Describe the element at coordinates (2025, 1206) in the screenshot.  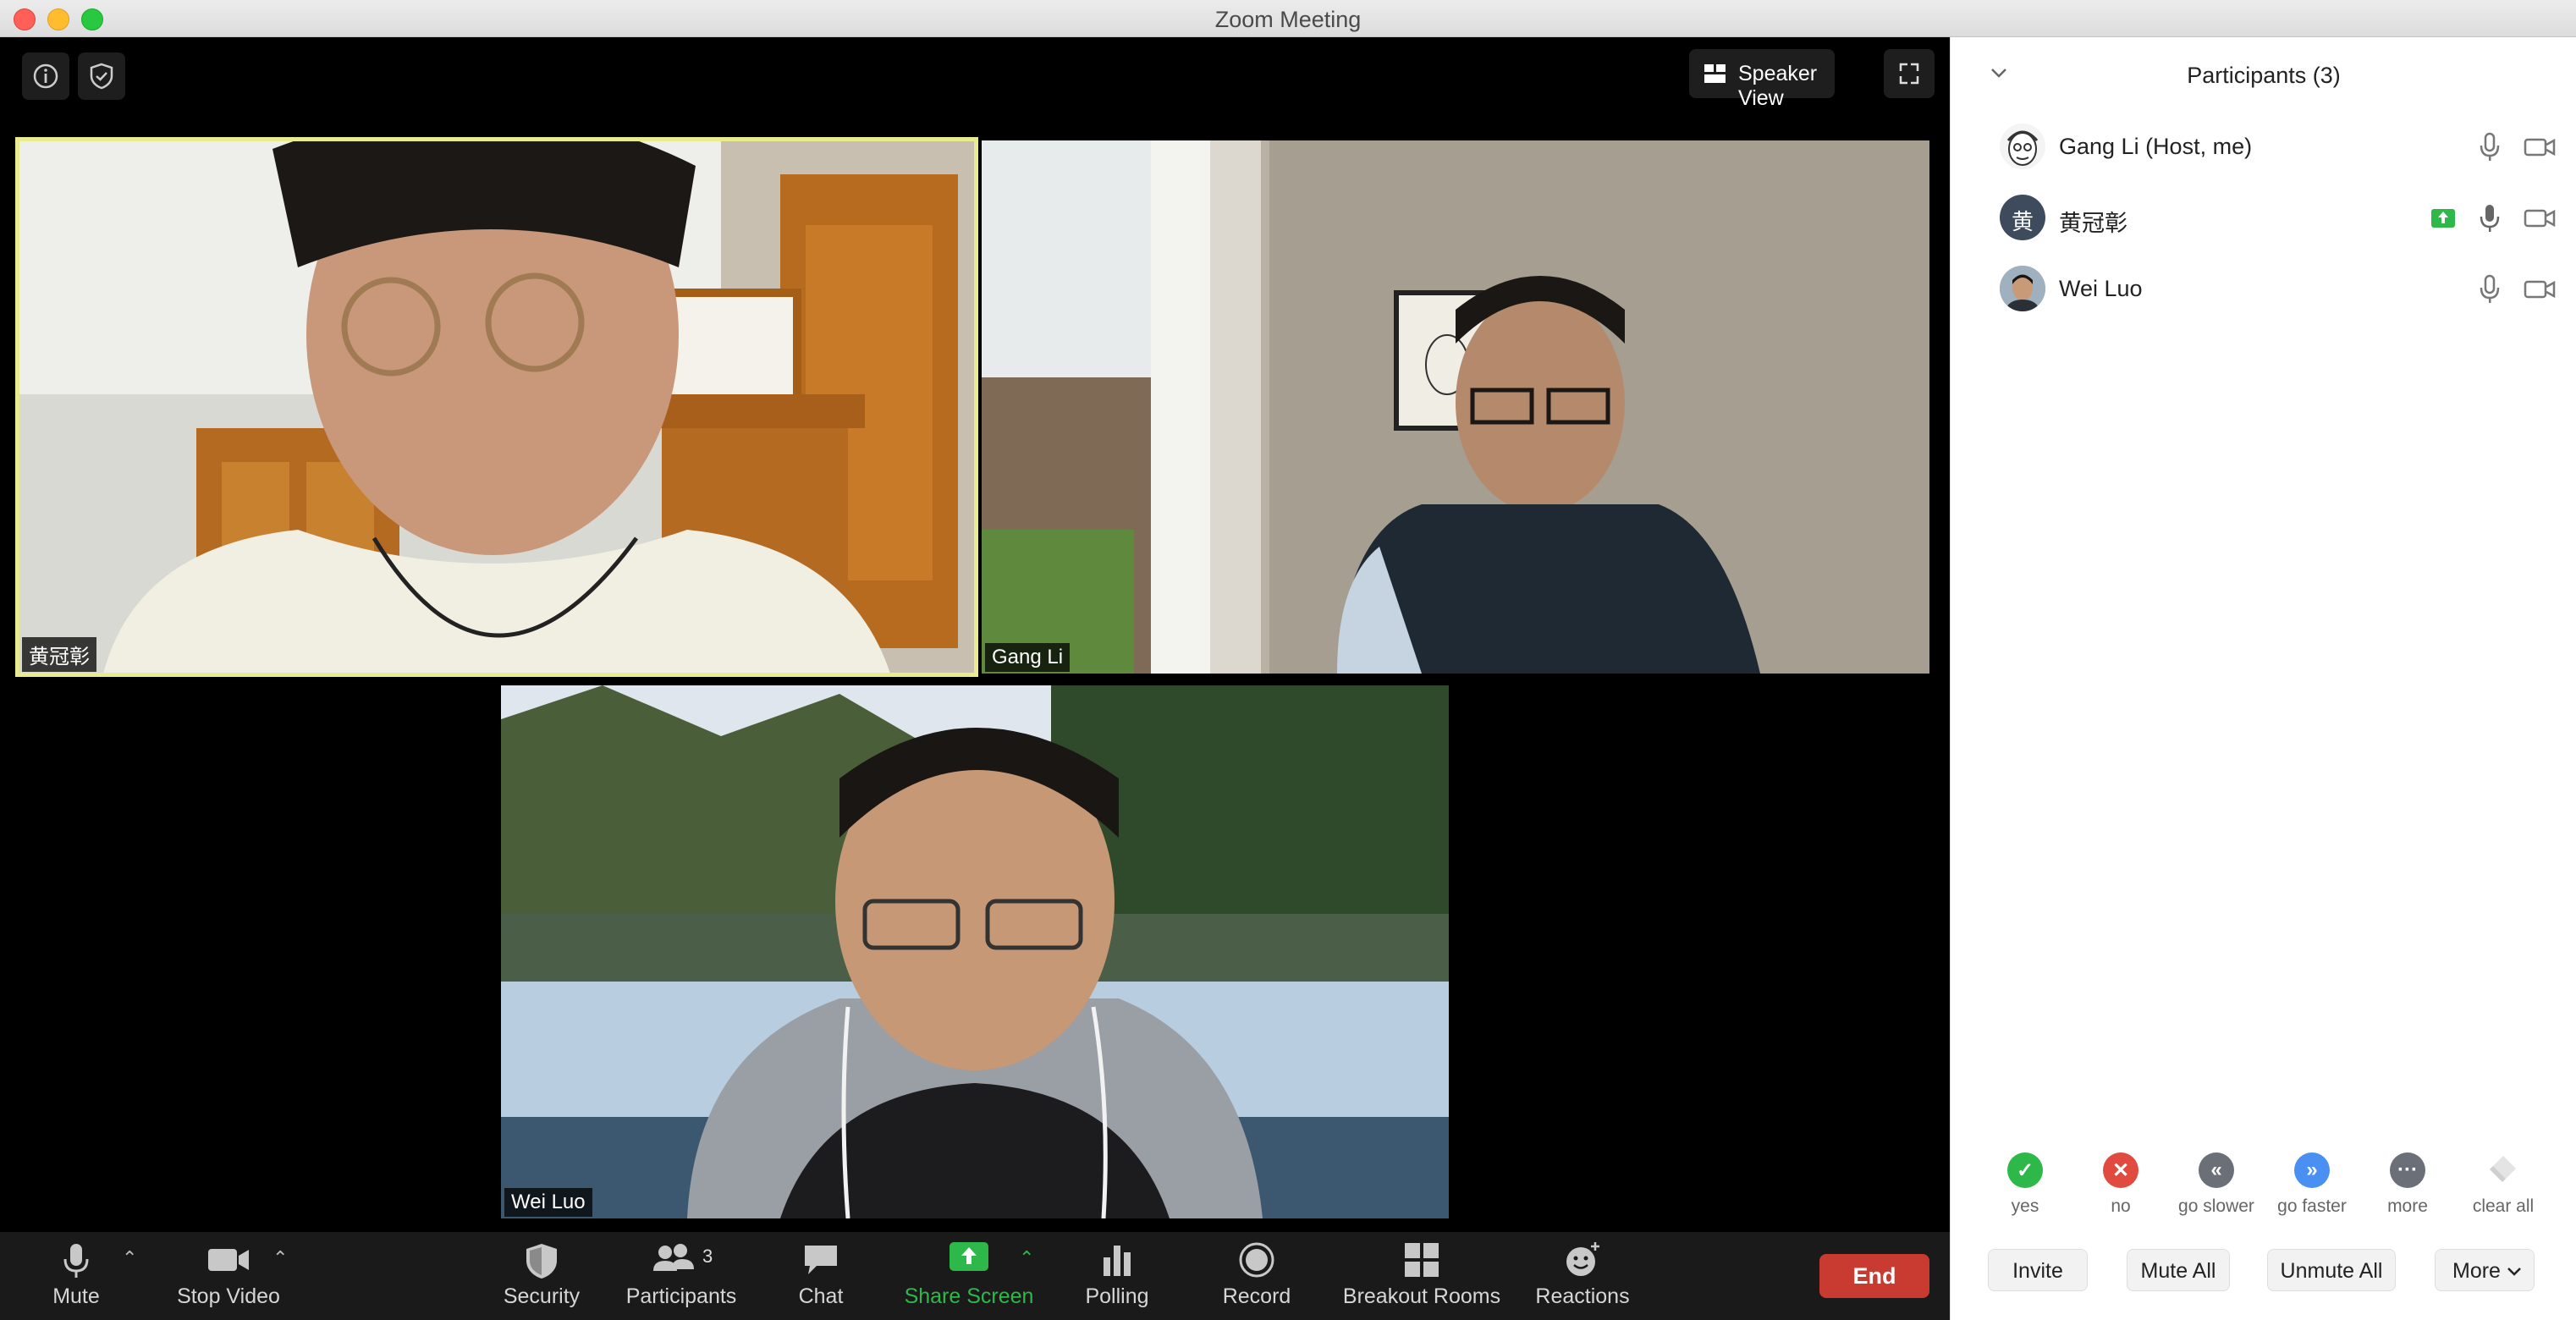
I see `feedback-label: yes` at that location.